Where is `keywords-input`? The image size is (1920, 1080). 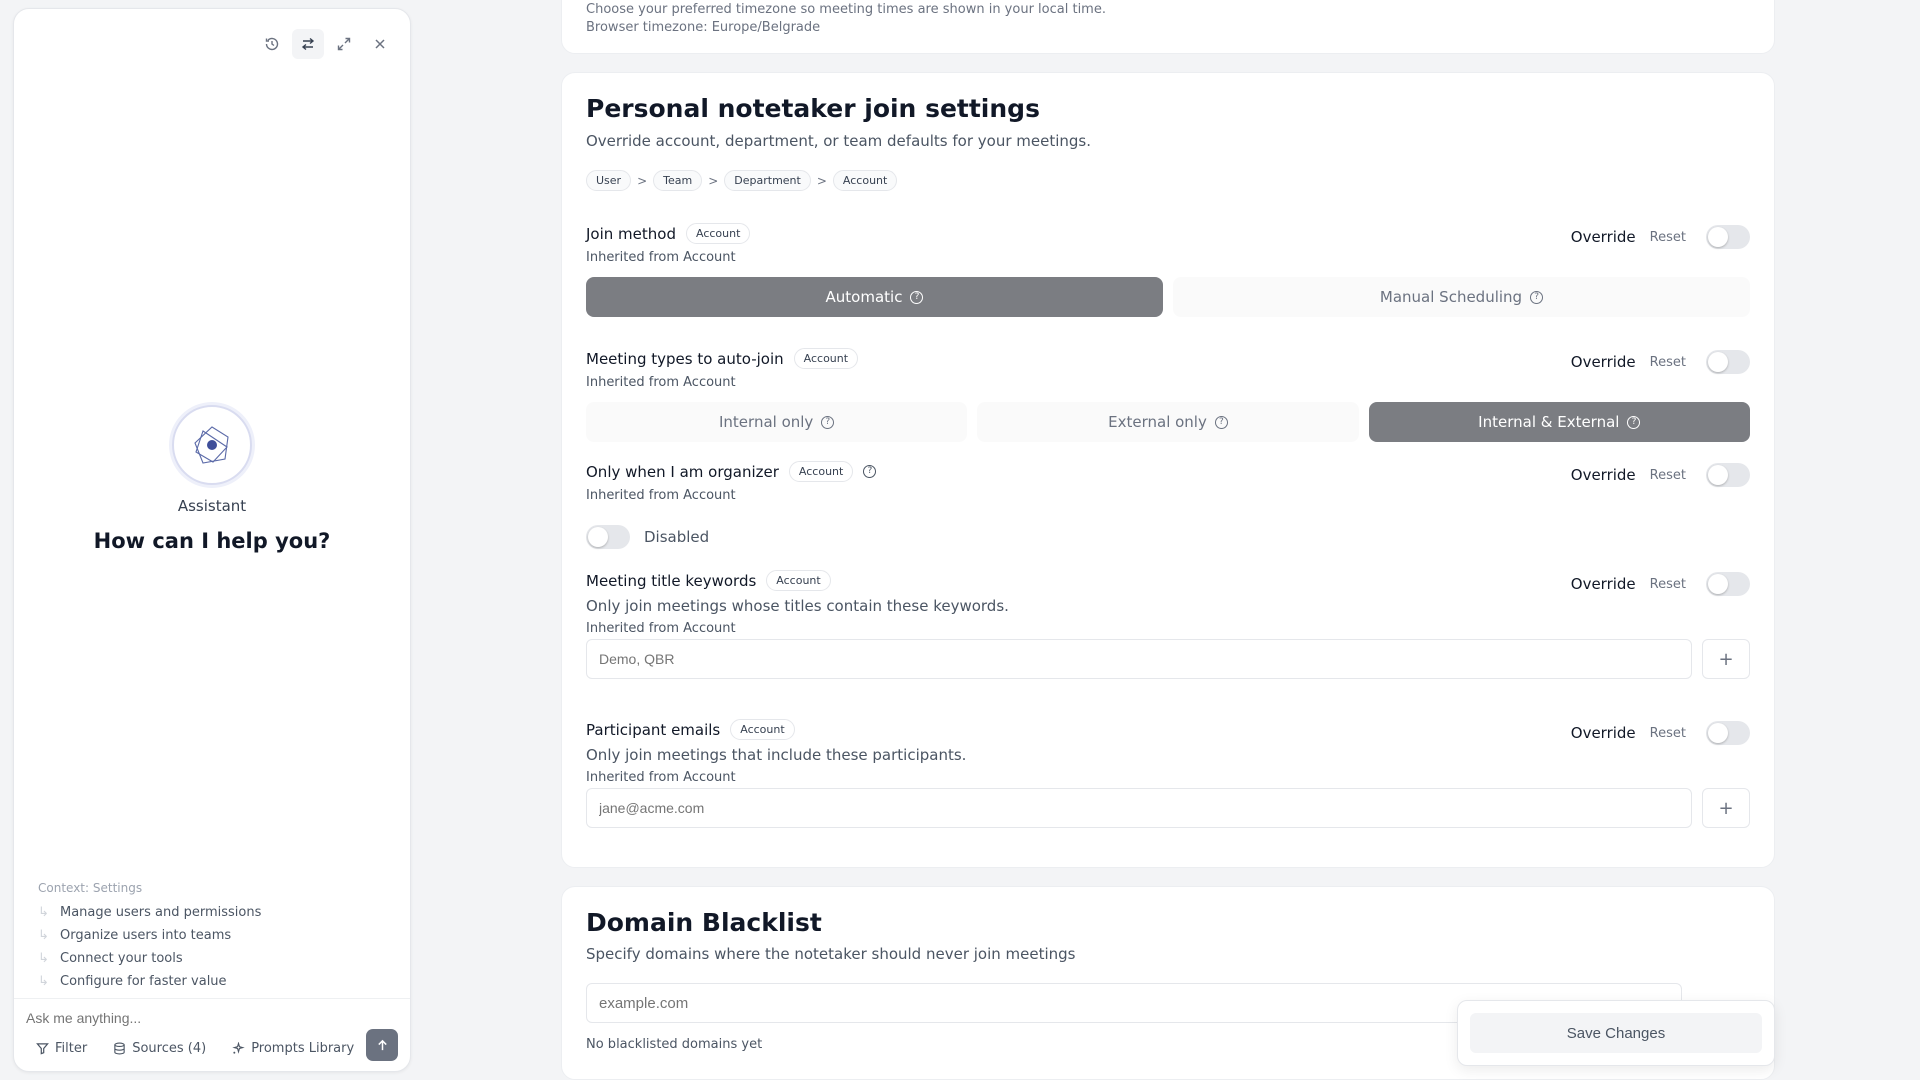
keywords-input is located at coordinates (1145, 659).